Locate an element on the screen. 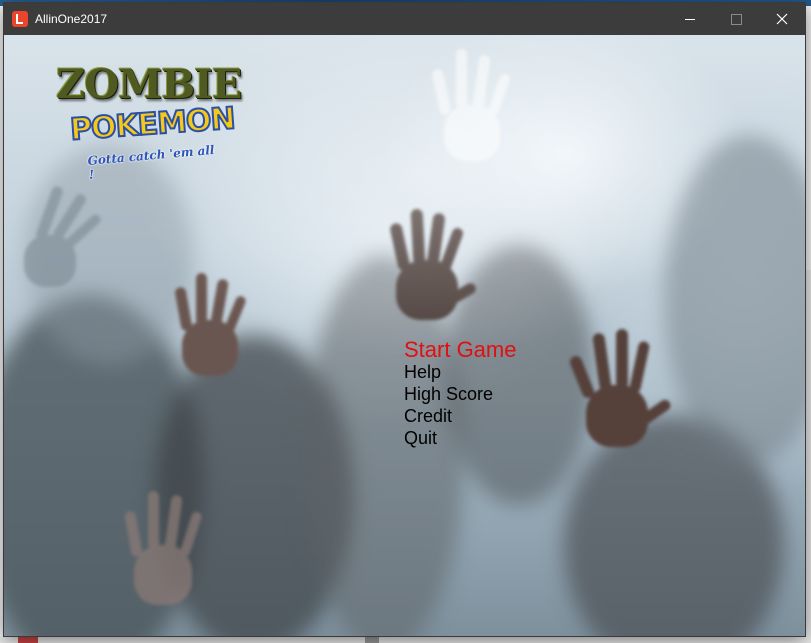  menu-item-help: Help is located at coordinates (460, 372).